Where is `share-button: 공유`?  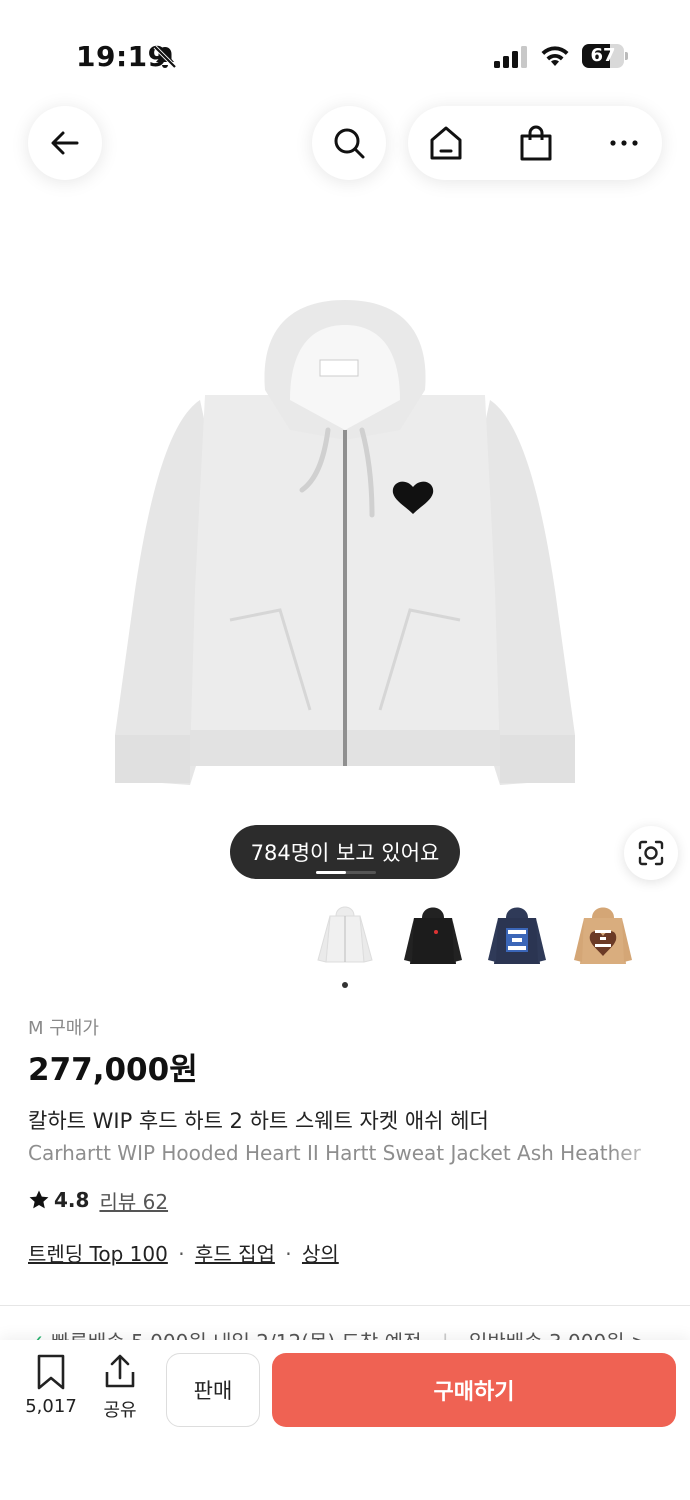 share-button: 공유 is located at coordinates (120, 1387).